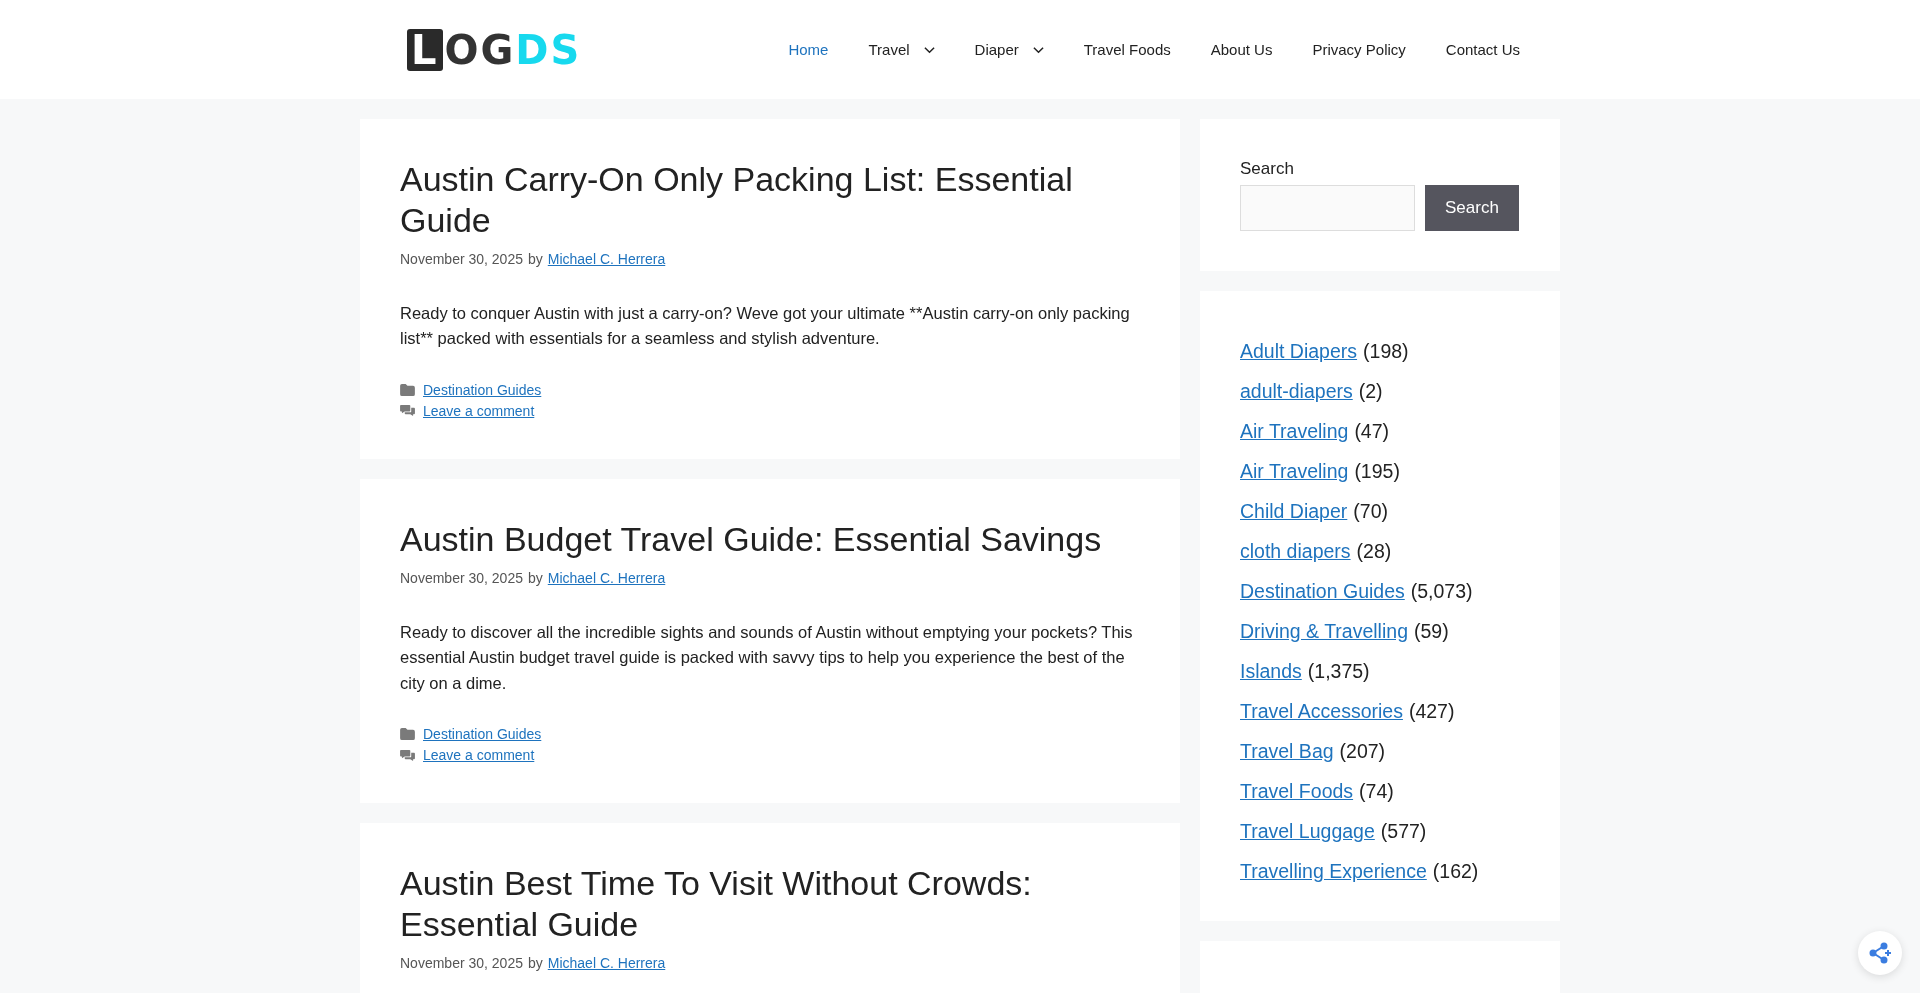 This screenshot has width=1920, height=993. What do you see at coordinates (1359, 49) in the screenshot?
I see `nav-link: Privacy Policy` at bounding box center [1359, 49].